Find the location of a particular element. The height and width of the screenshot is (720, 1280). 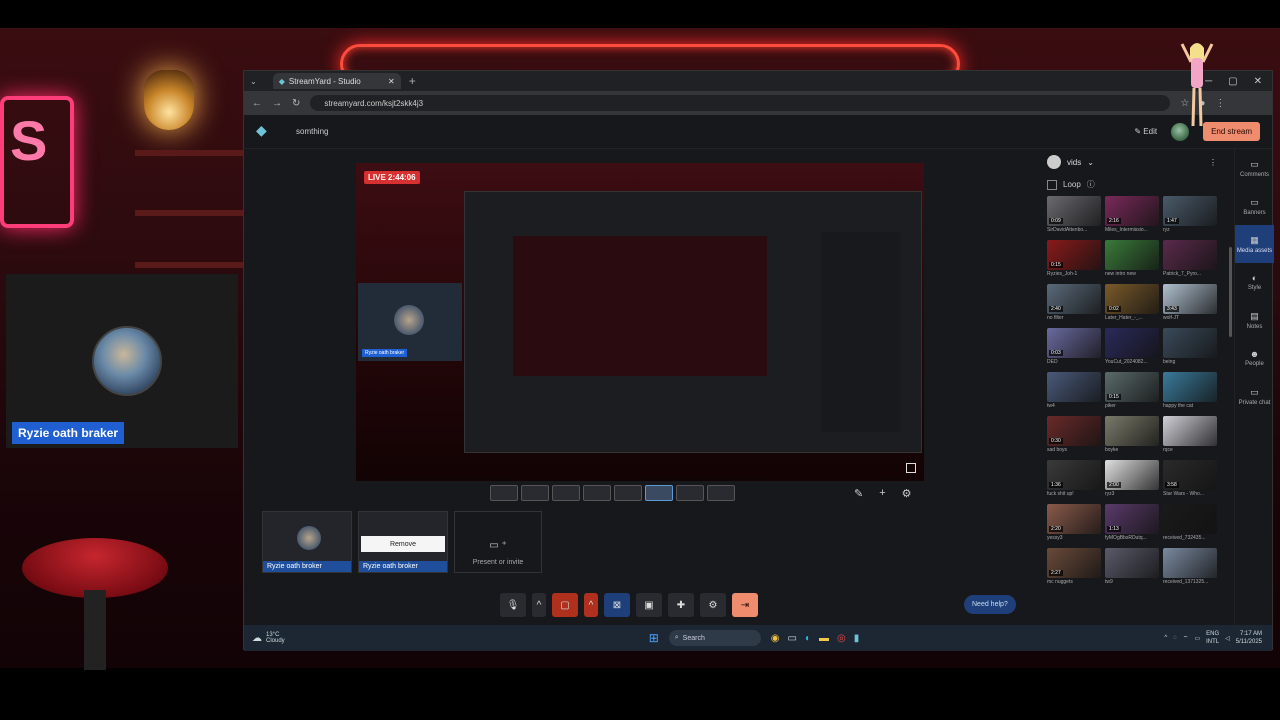

media-title: being is located at coordinates (1169, 362).